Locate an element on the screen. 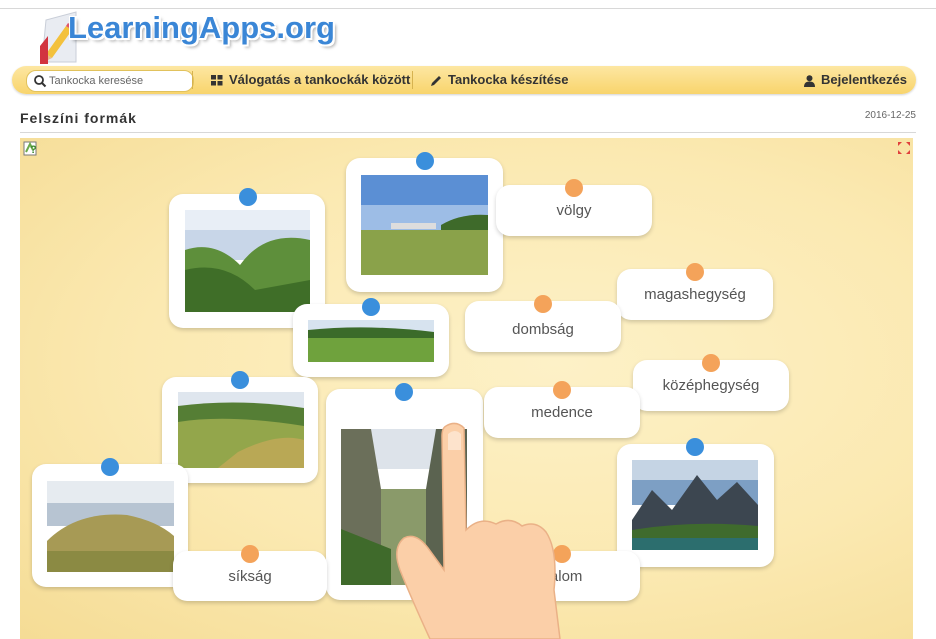 This screenshot has height=639, width=936. user-icon is located at coordinates (809, 80).